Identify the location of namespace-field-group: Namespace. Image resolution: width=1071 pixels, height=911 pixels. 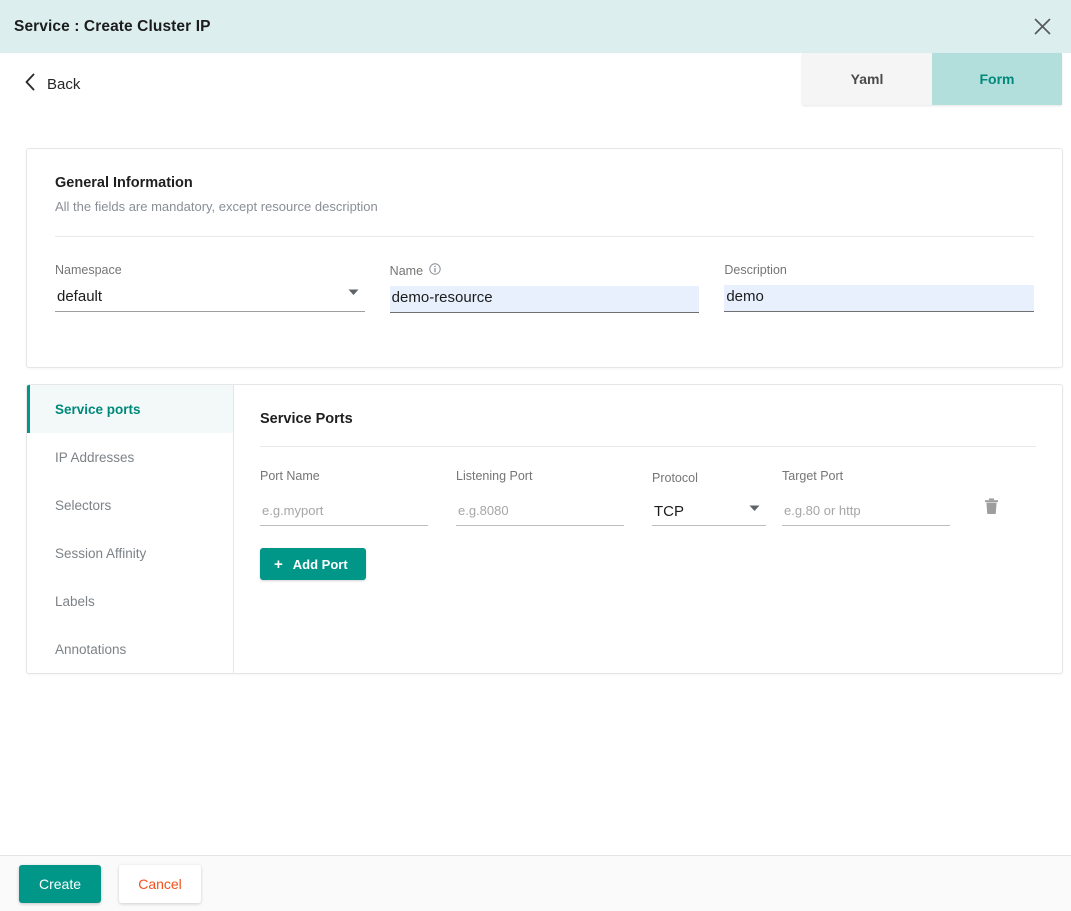
(210, 288).